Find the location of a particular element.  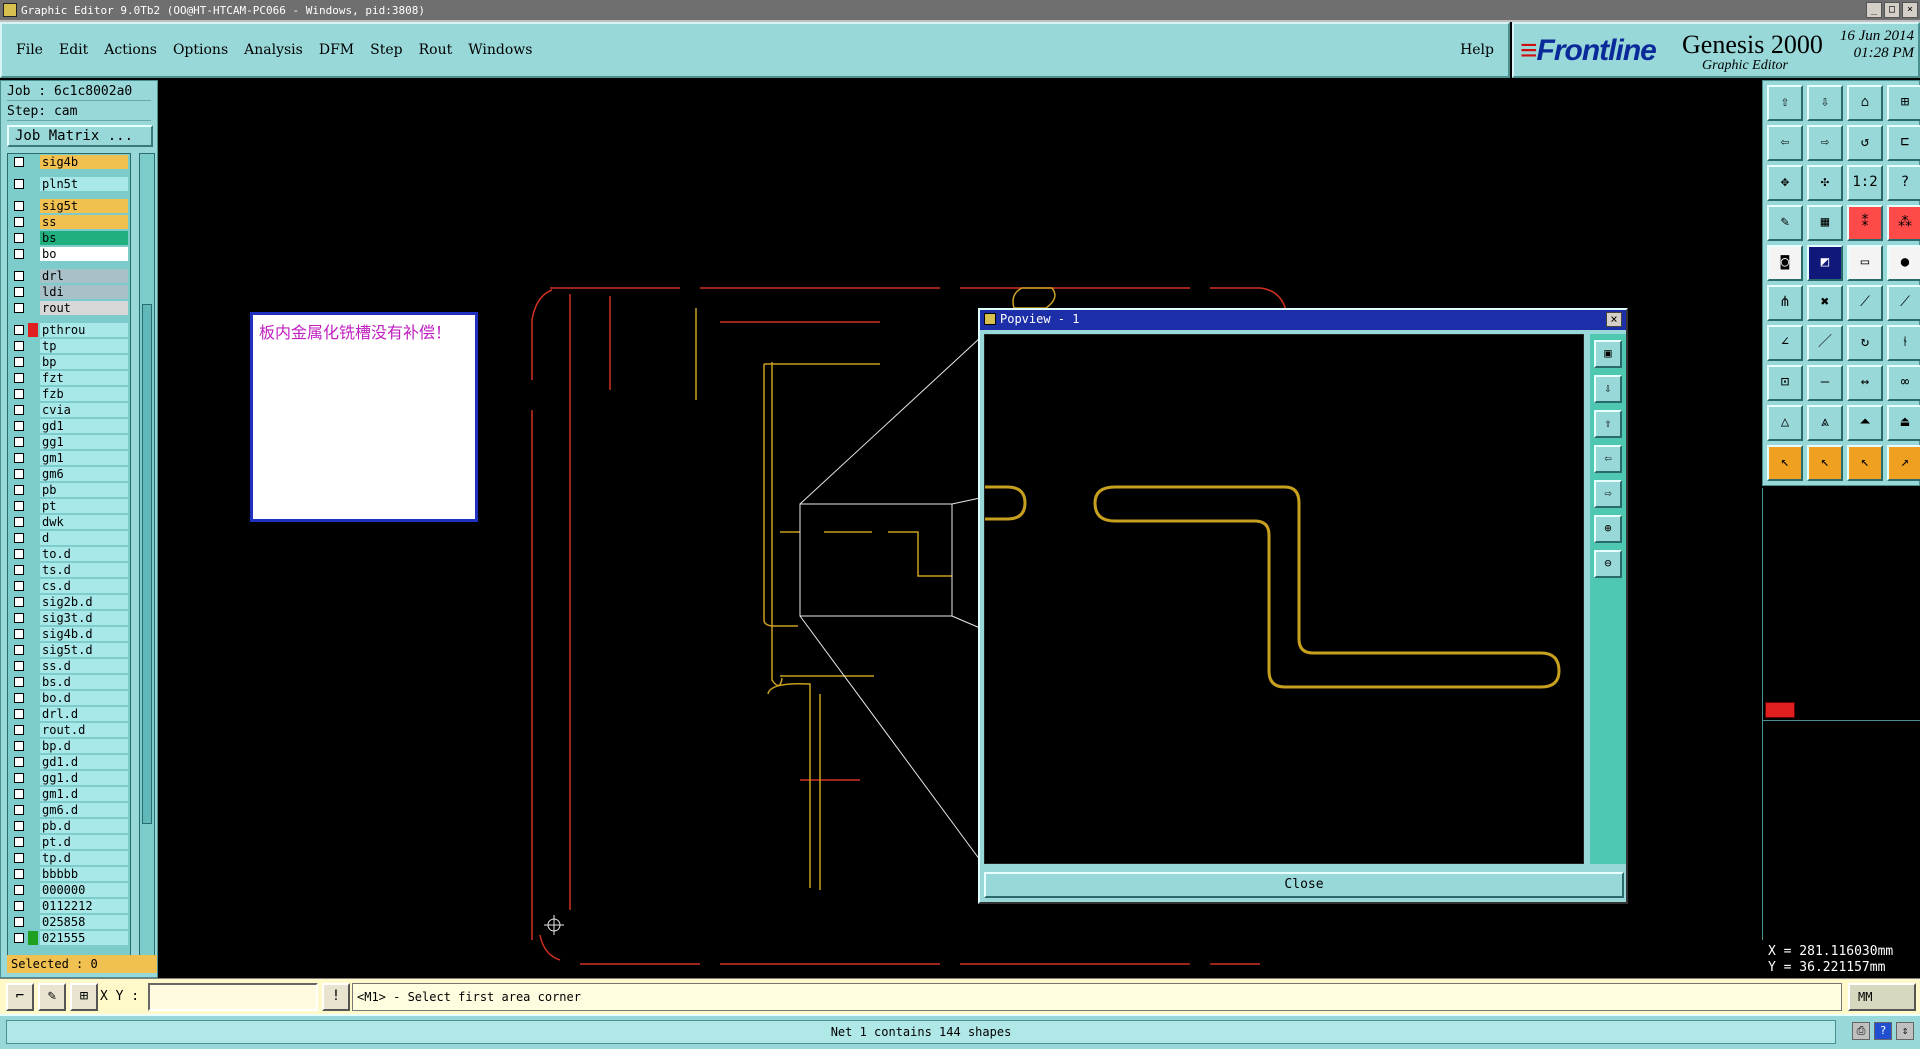

layer-name: gm1.d is located at coordinates (84, 794).